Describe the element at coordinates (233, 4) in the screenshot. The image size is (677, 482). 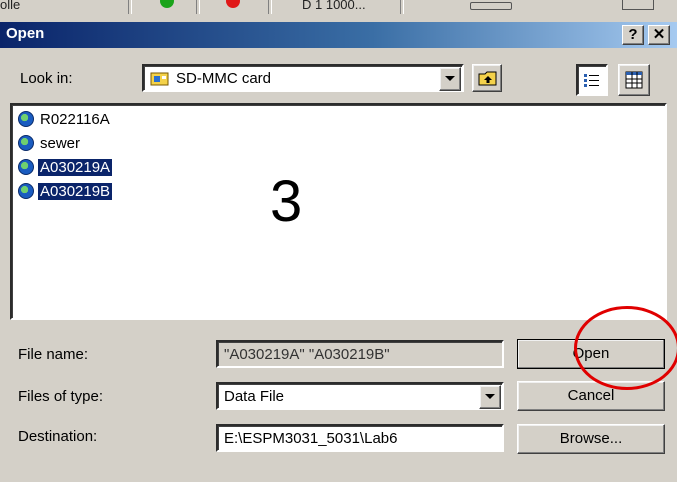
I see `red-status-icon` at that location.